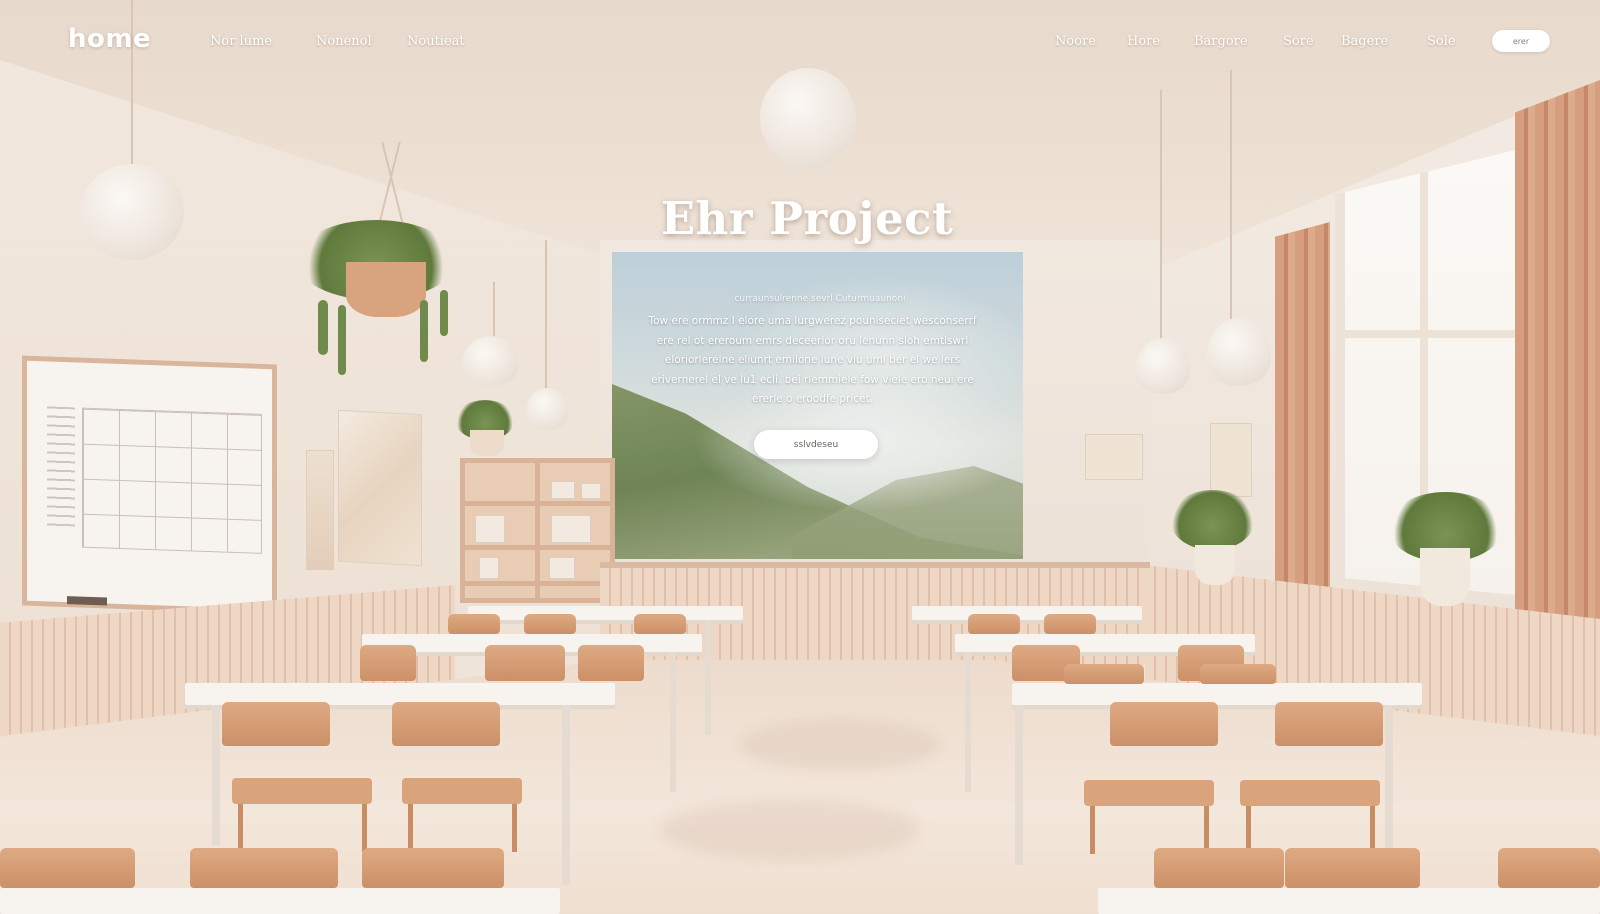  I want to click on nav-link-right-4: Sore, so click(1298, 41).